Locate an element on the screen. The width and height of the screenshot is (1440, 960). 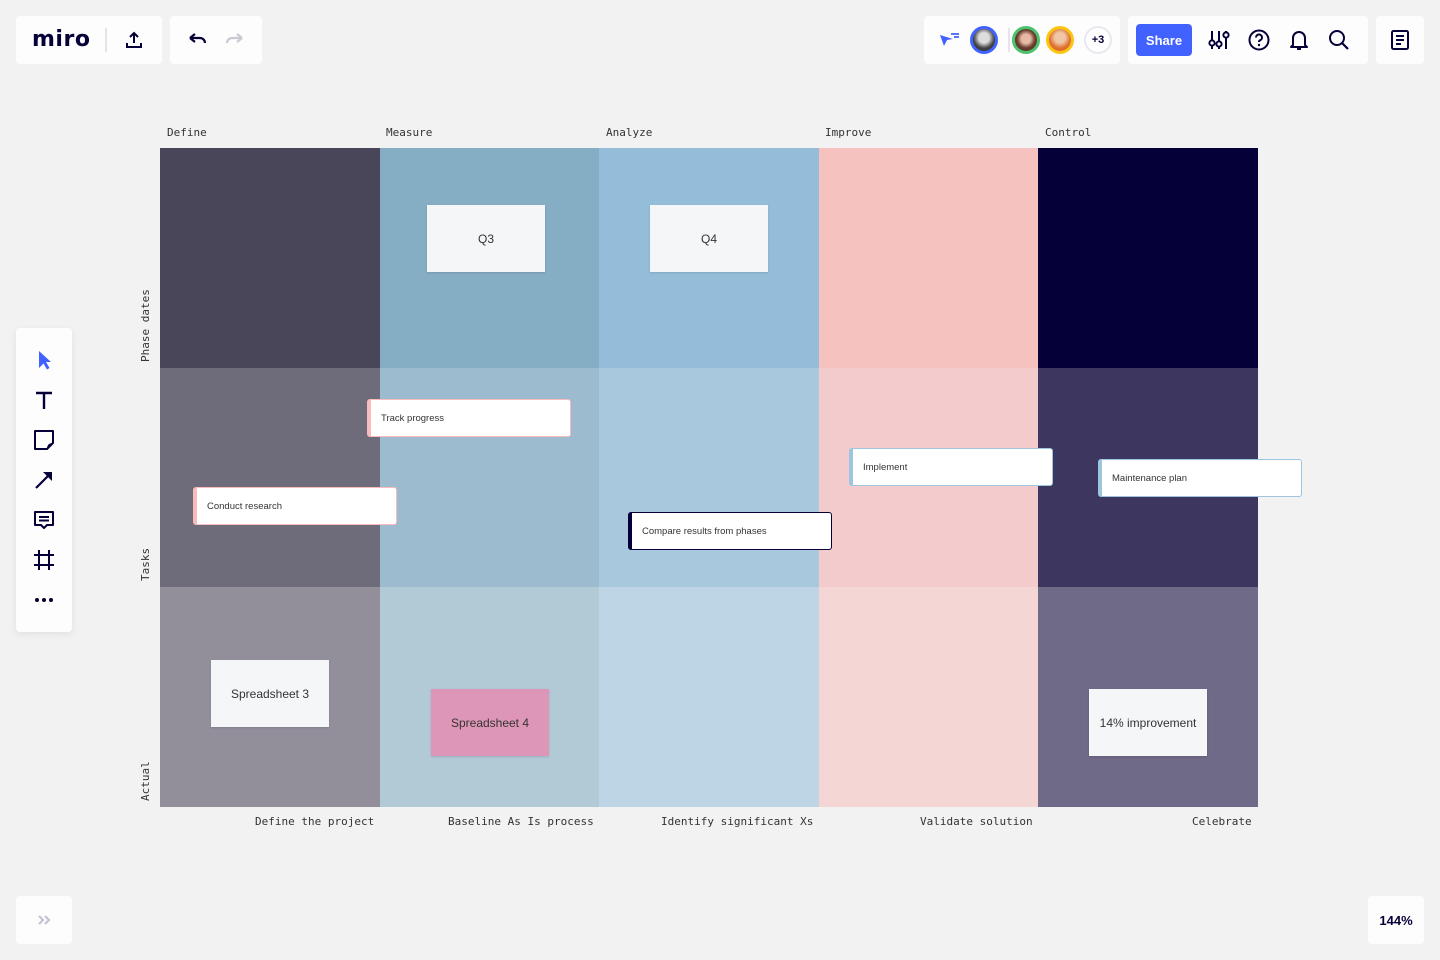
zoom-level: 144% is located at coordinates (1396, 920).